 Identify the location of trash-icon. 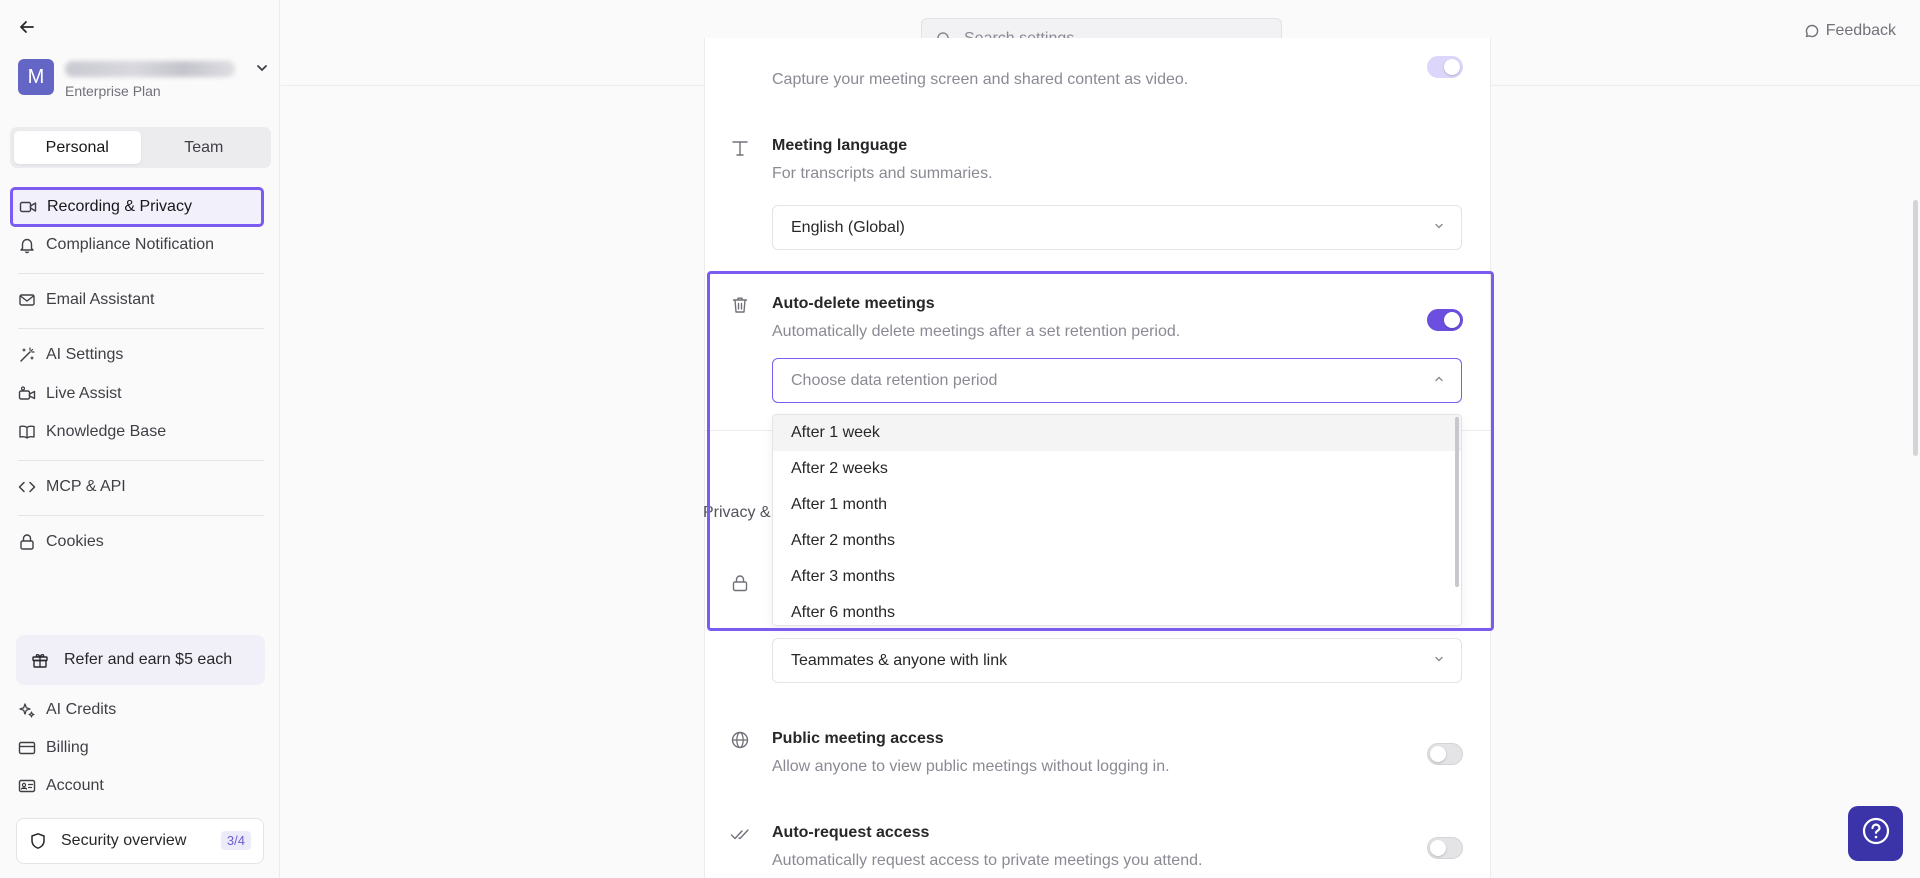
(740, 305).